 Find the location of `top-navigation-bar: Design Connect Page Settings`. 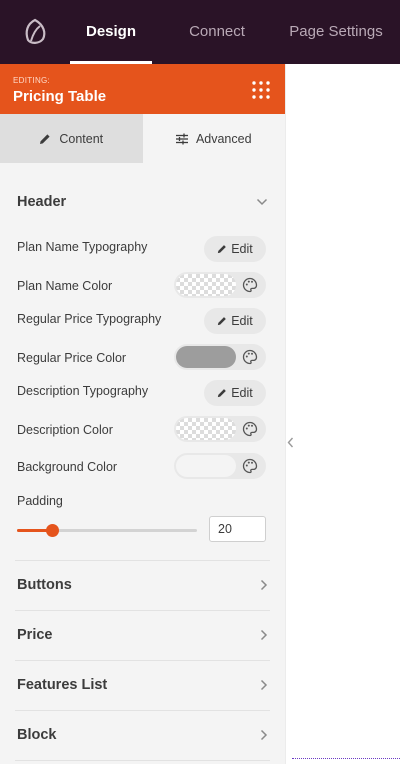

top-navigation-bar: Design Connect Page Settings is located at coordinates (200, 32).